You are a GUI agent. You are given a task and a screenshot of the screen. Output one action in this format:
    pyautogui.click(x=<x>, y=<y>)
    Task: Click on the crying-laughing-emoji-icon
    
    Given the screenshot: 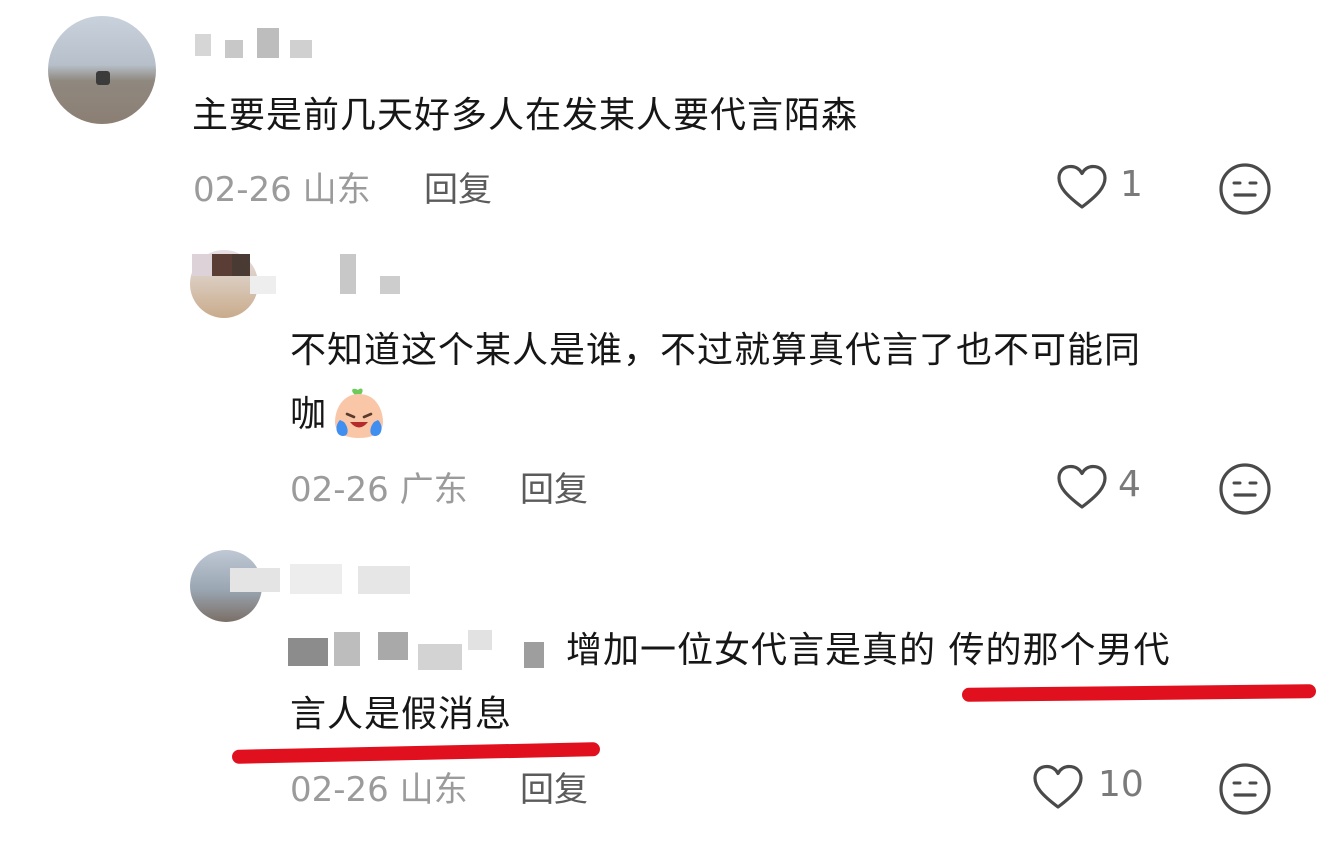 What is the action you would take?
    pyautogui.click(x=359, y=414)
    